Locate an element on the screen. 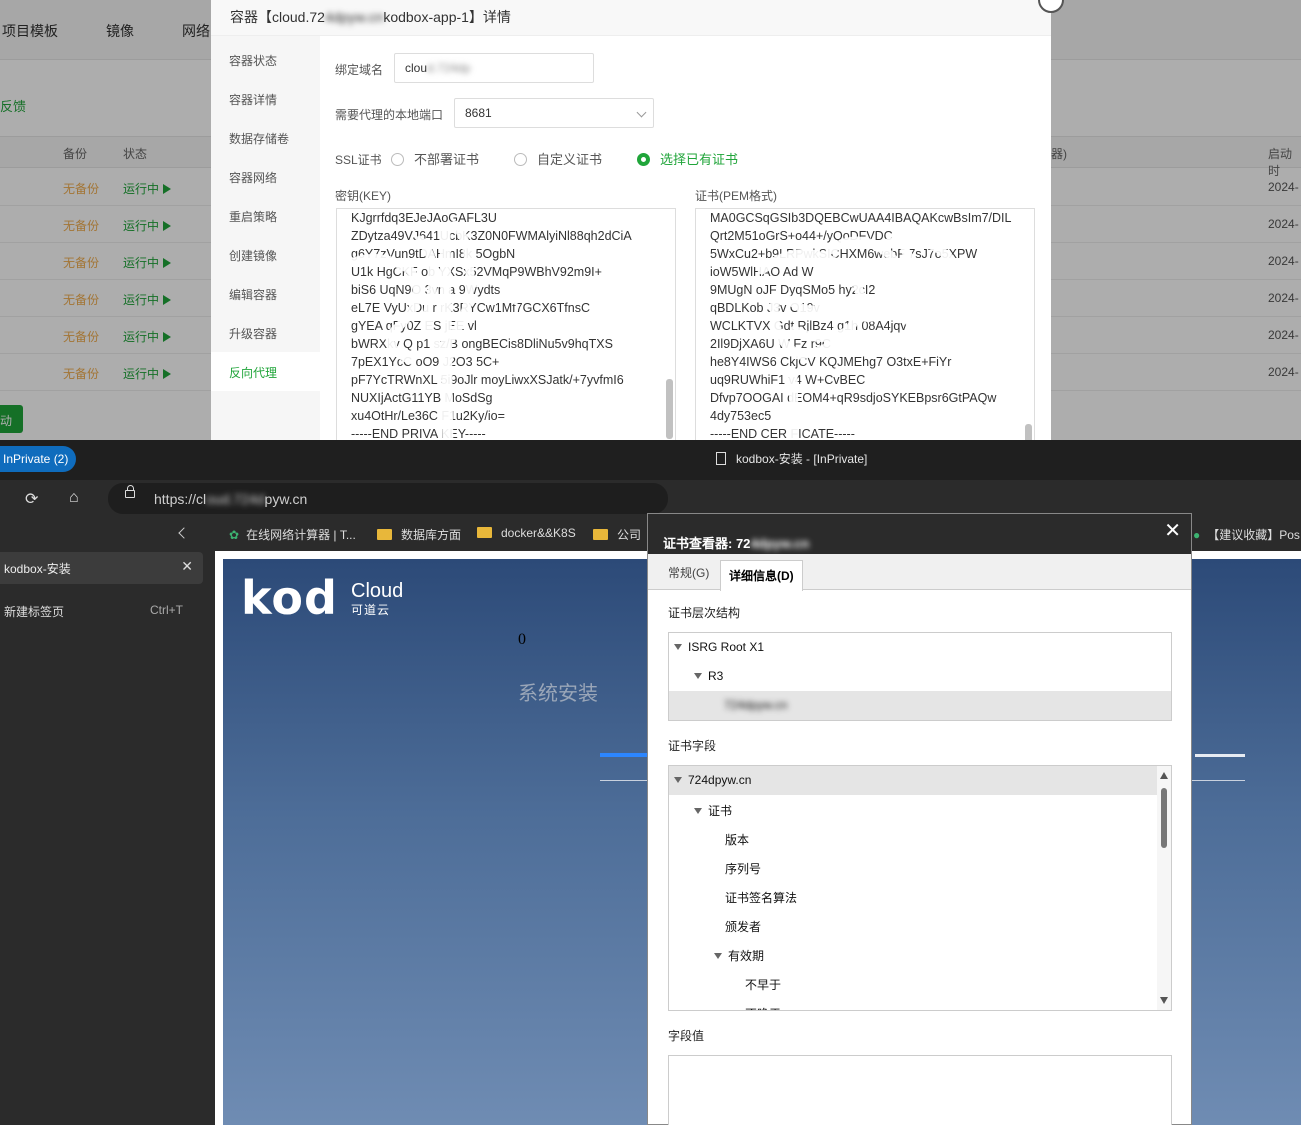 Image resolution: width=1301 pixels, height=1125 pixels. cert-text-line: Qrt2M51oGrS+o44+/yQoDFVDC is located at coordinates (801, 236).